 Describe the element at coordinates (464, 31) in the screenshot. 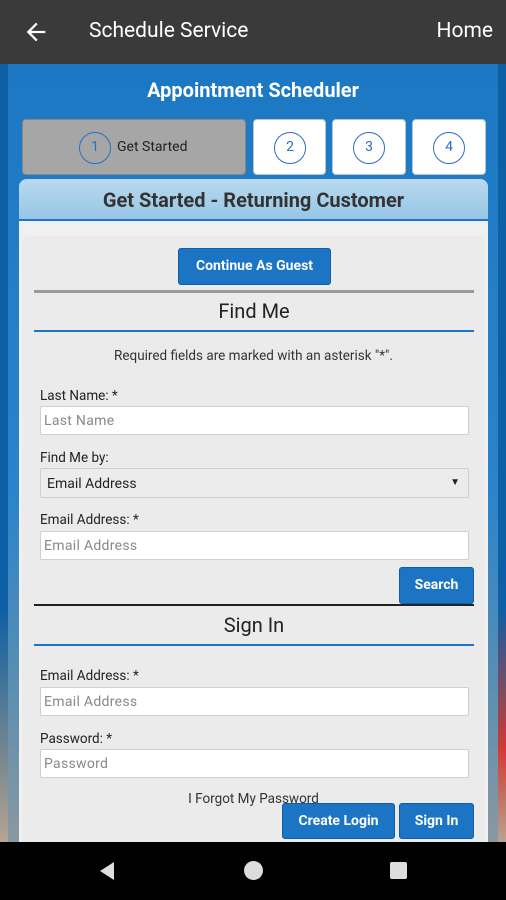

I see `home-button: Home` at that location.